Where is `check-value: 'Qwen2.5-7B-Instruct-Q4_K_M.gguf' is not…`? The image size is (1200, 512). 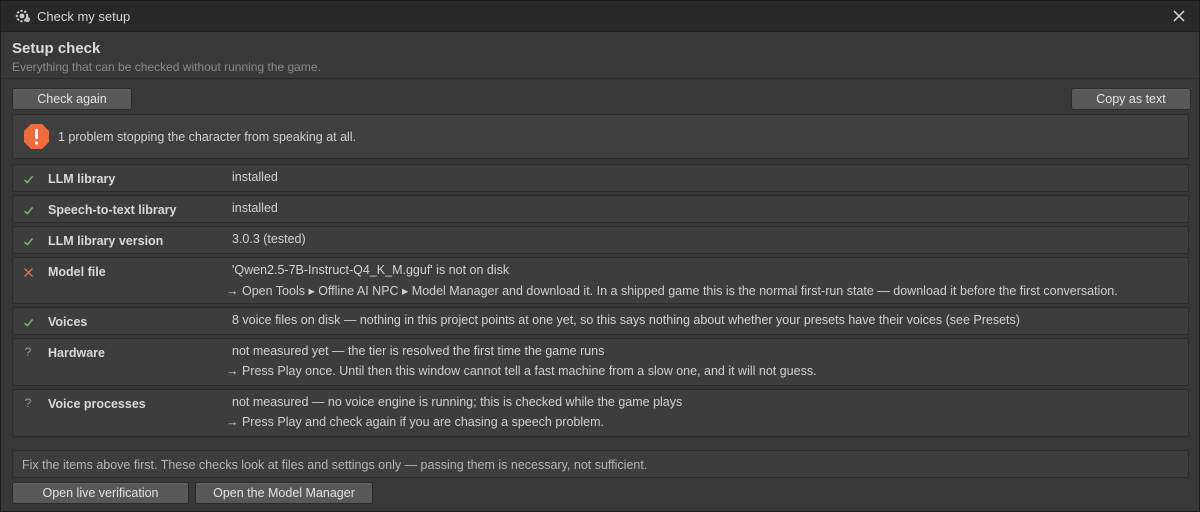 check-value: 'Qwen2.5-7B-Instruct-Q4_K_M.gguf' is not… is located at coordinates (371, 270).